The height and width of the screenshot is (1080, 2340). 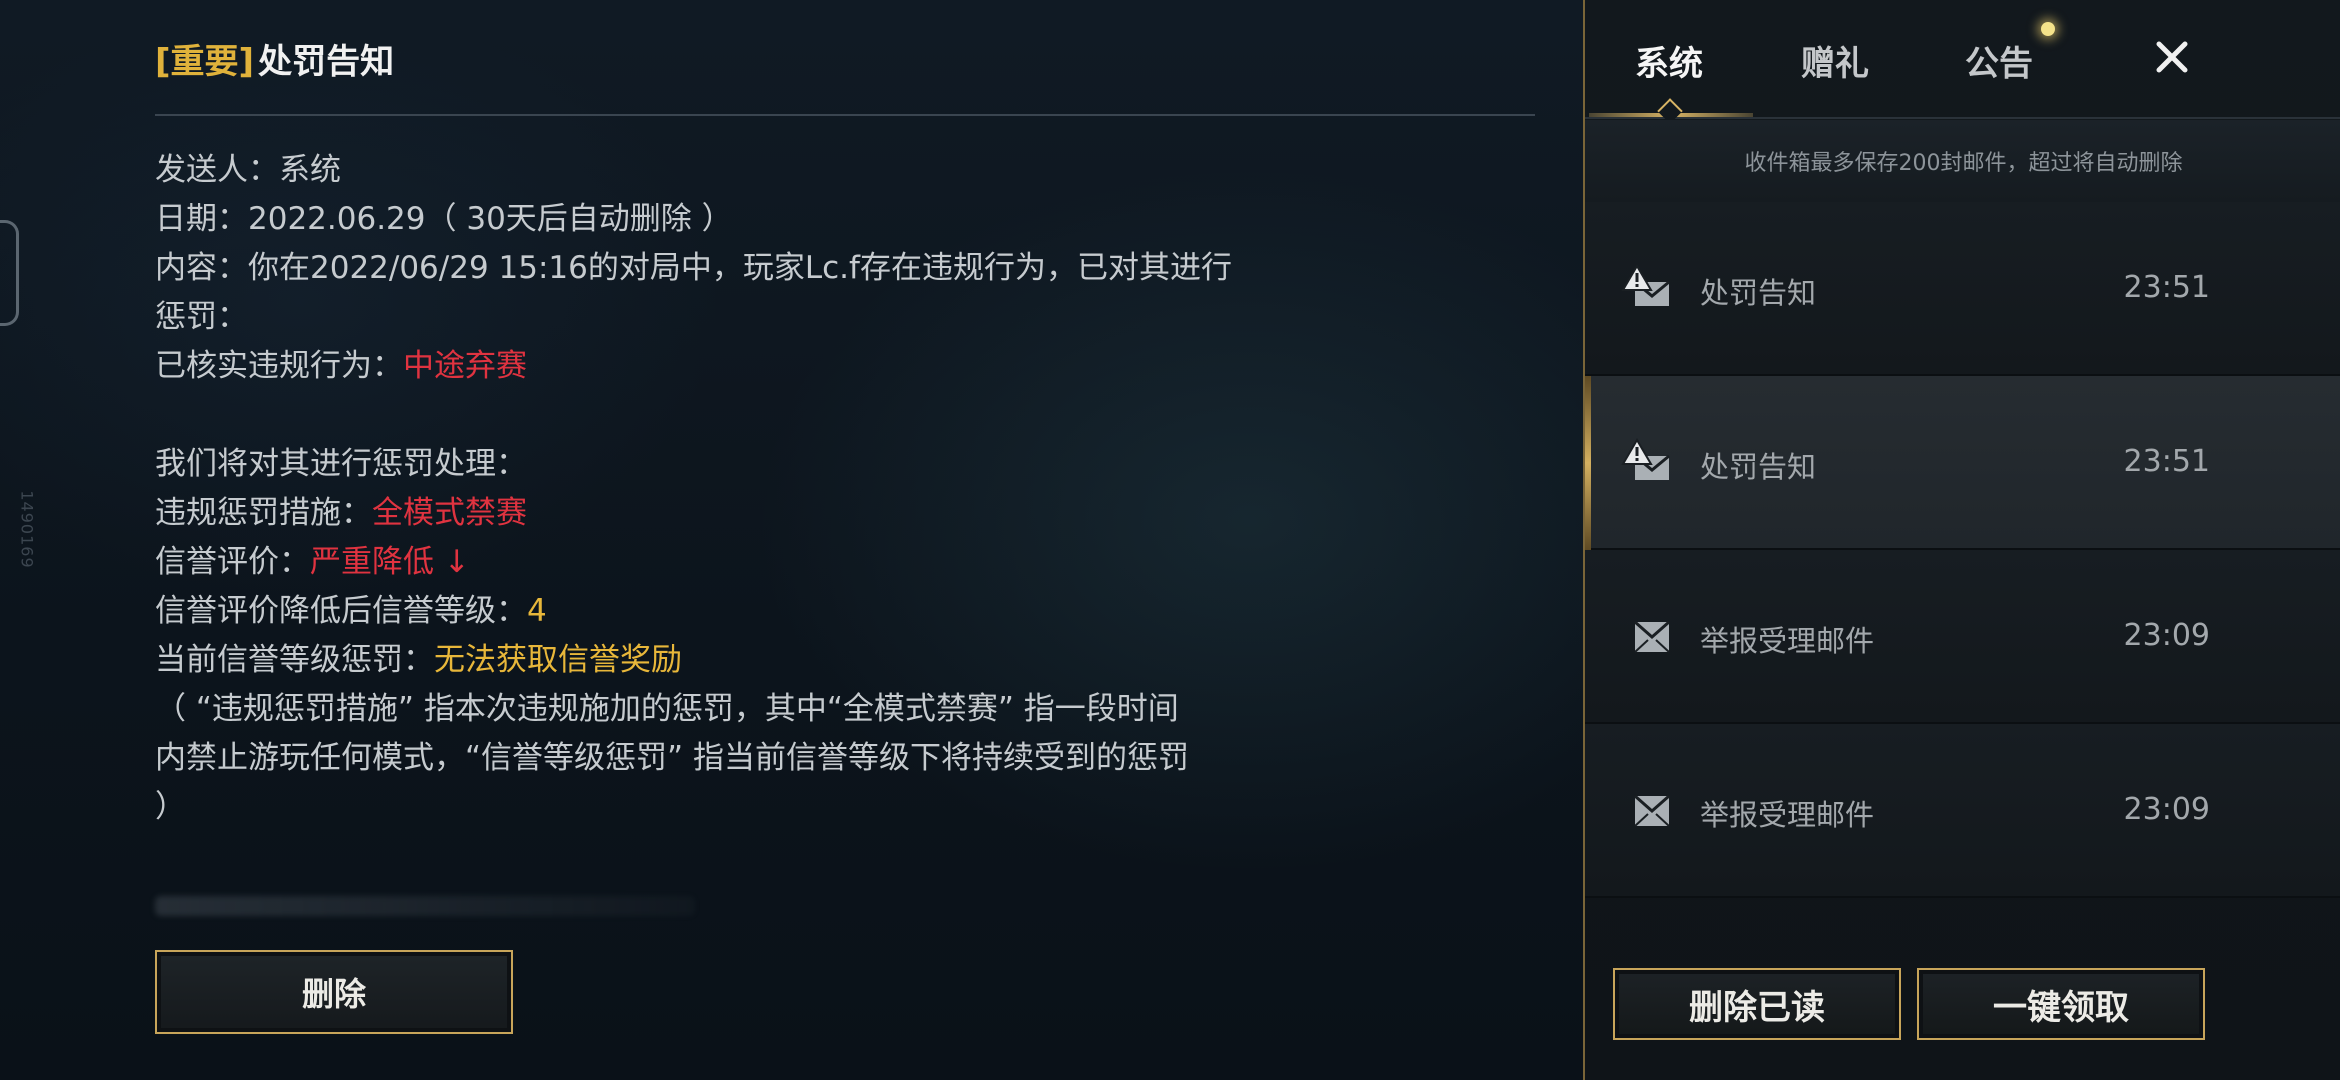 I want to click on note-line-2: 内禁止游玩任何模式，“信誉等级惩罚” 指当前信誉等级下将持续受到的惩罚, so click(x=672, y=758).